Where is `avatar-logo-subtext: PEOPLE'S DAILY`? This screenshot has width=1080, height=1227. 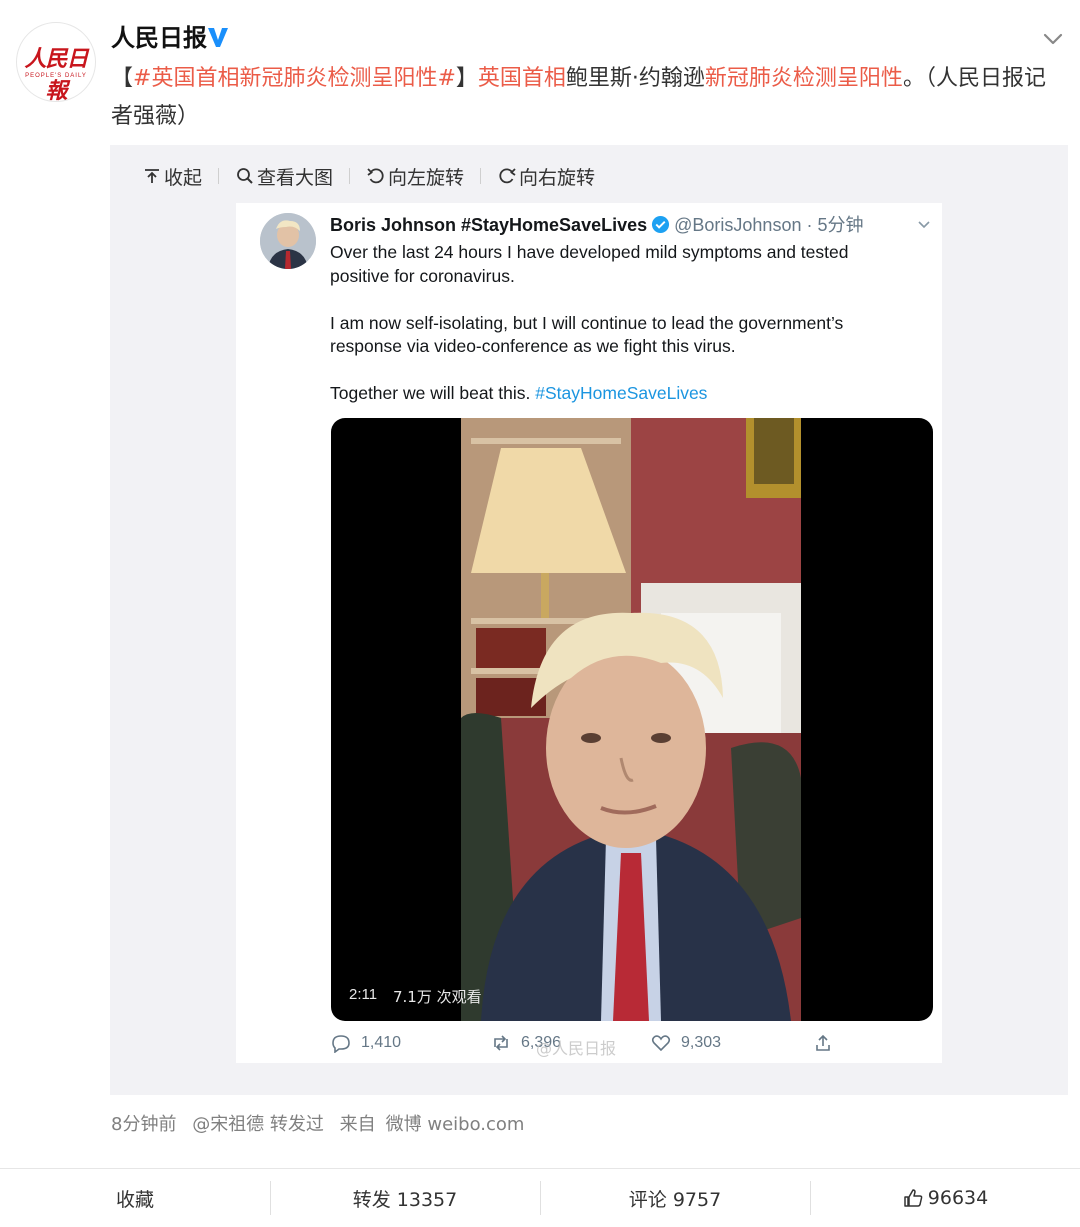
avatar-logo-subtext: PEOPLE'S DAILY is located at coordinates (56, 76).